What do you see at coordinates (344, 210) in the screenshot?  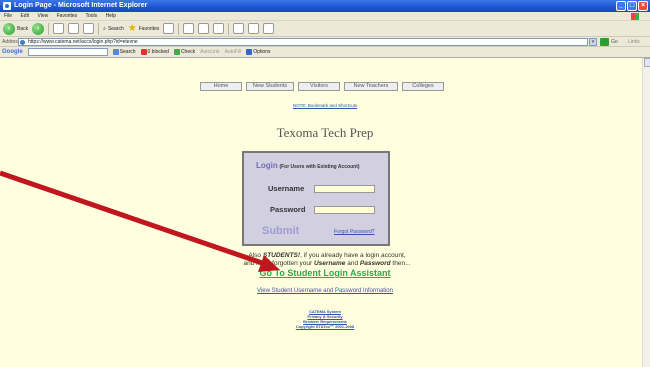 I see `password-field` at bounding box center [344, 210].